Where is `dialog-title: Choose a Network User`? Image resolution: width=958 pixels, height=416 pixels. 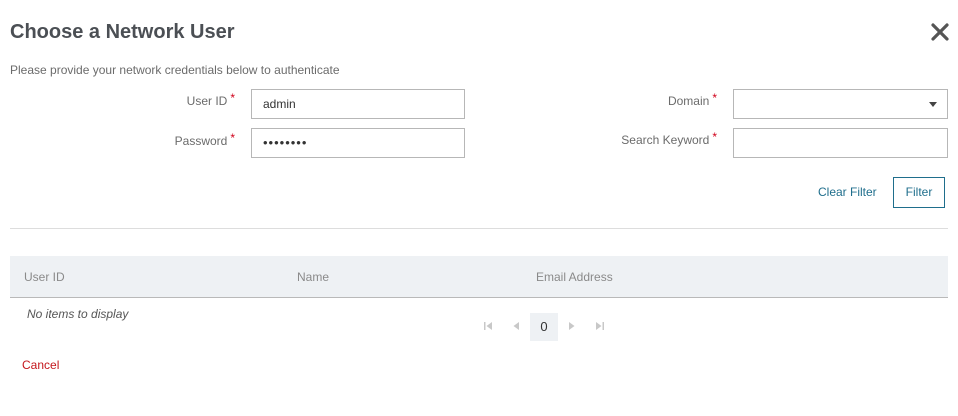
dialog-title: Choose a Network User is located at coordinates (122, 32).